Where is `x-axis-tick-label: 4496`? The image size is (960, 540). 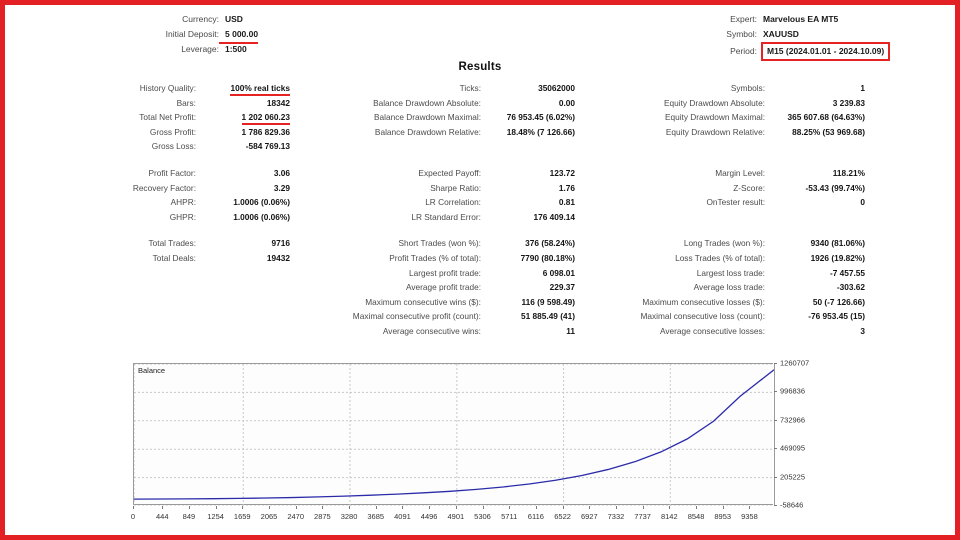 x-axis-tick-label: 4496 is located at coordinates (429, 516).